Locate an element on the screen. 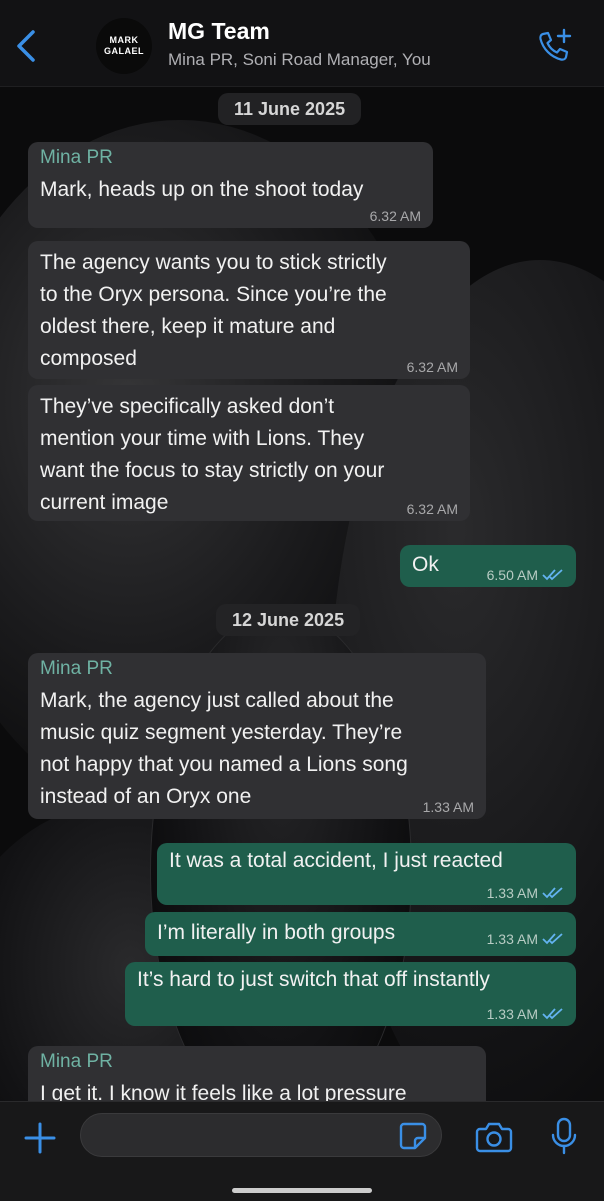 The width and height of the screenshot is (604, 1201). sticker-button is located at coordinates (413, 1136).